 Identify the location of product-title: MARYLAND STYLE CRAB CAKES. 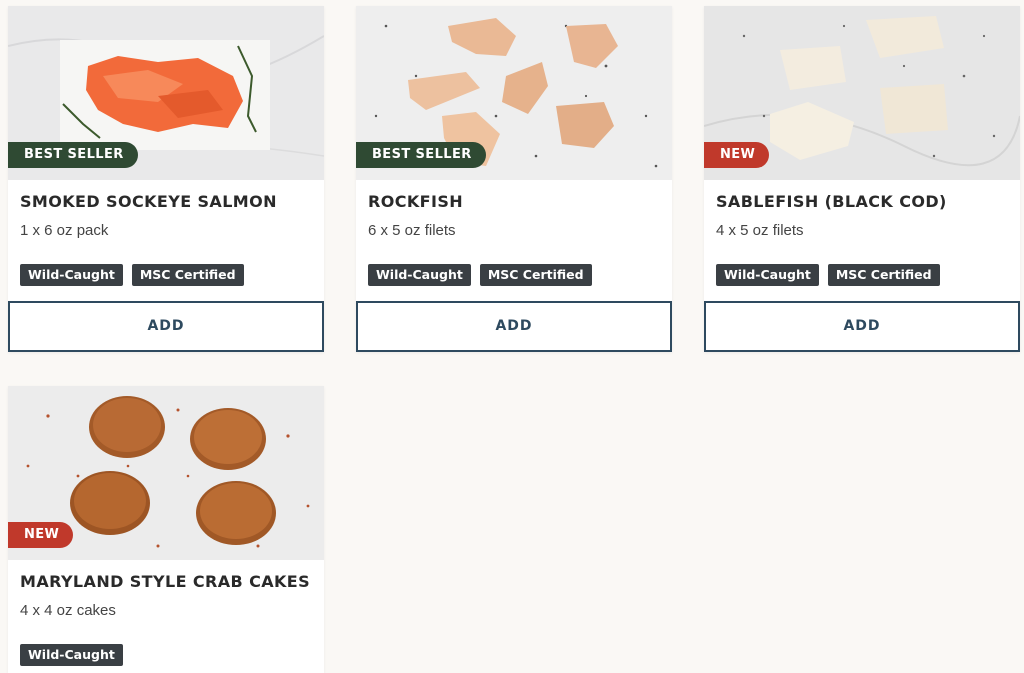
(166, 577).